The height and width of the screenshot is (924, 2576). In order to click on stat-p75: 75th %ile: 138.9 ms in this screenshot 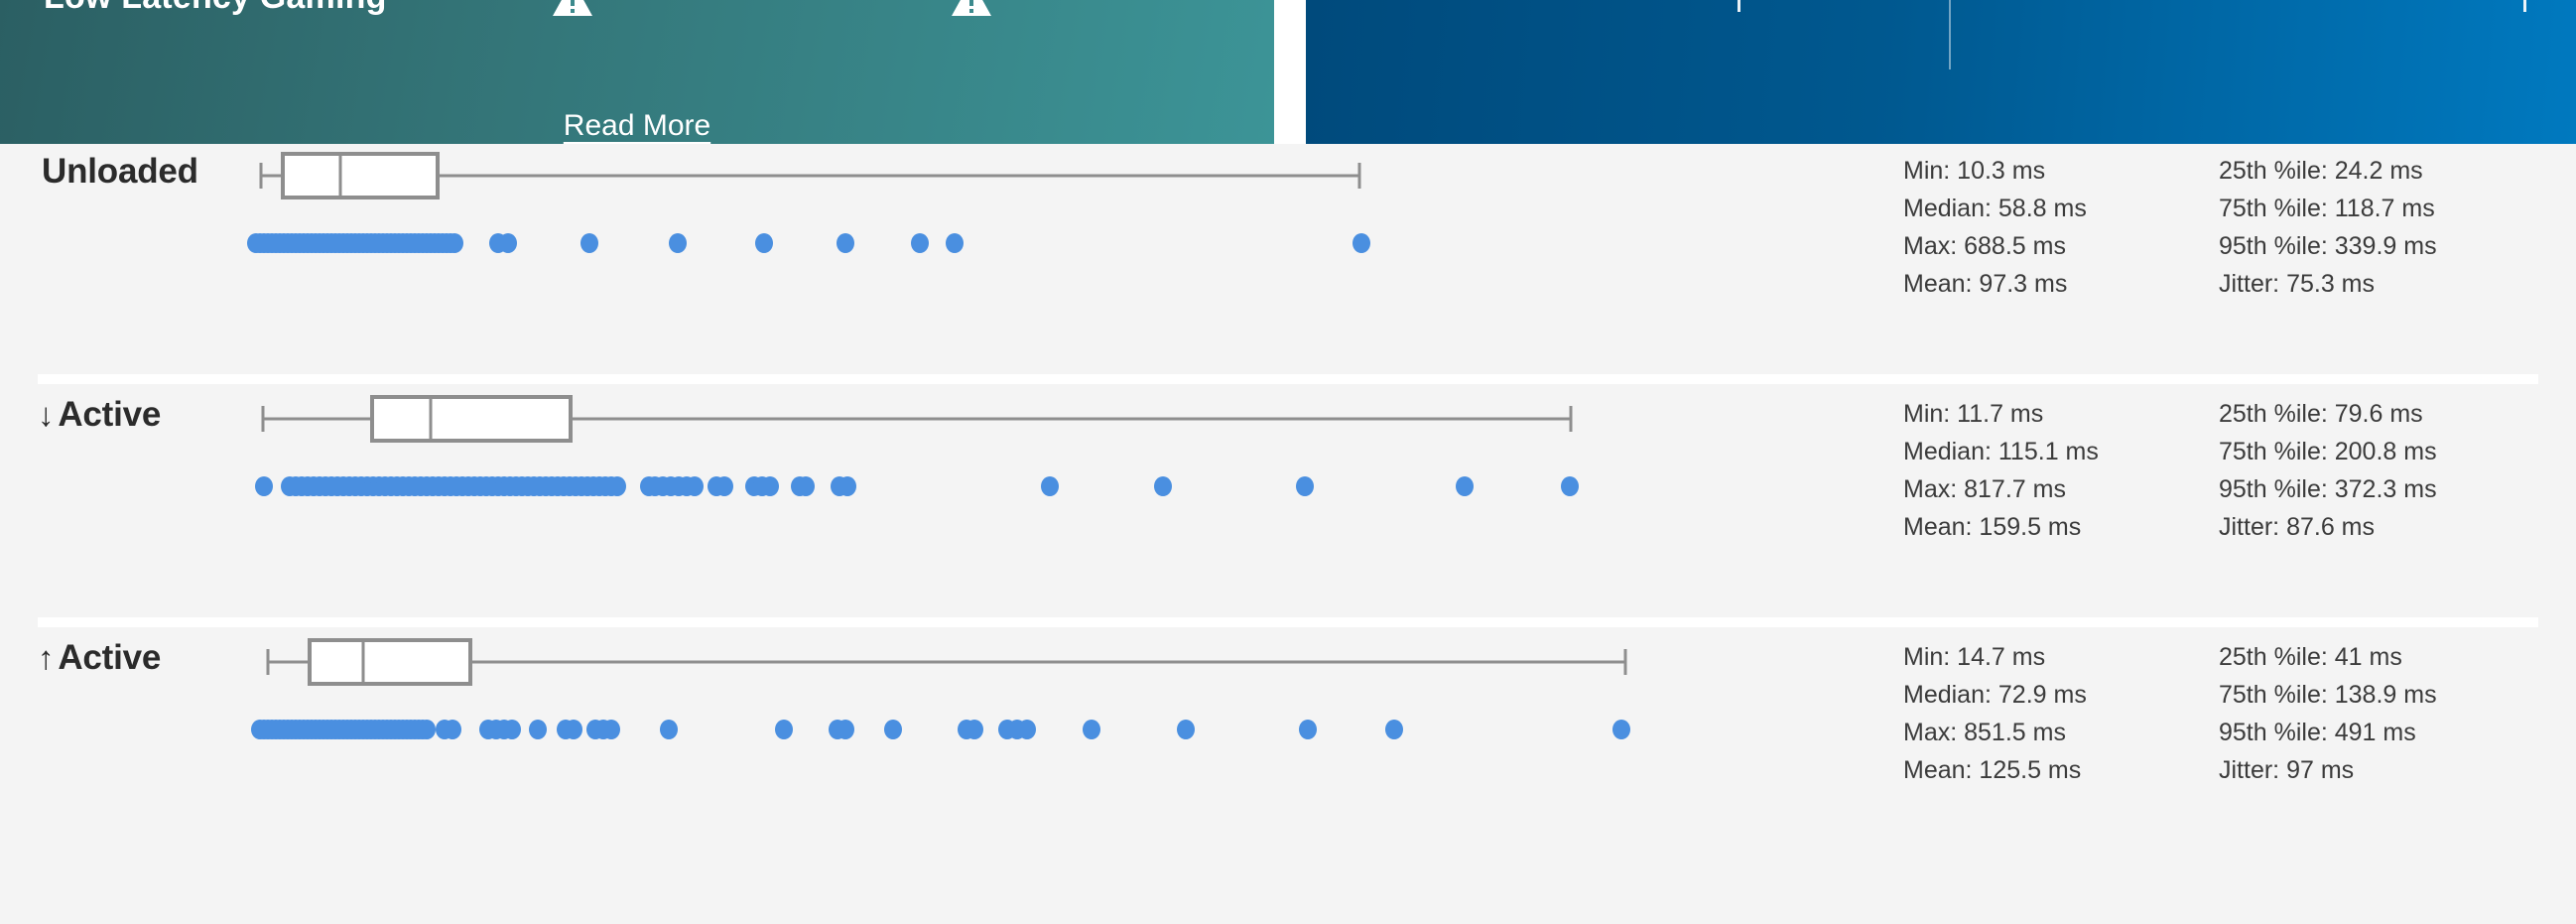, I will do `click(2328, 695)`.